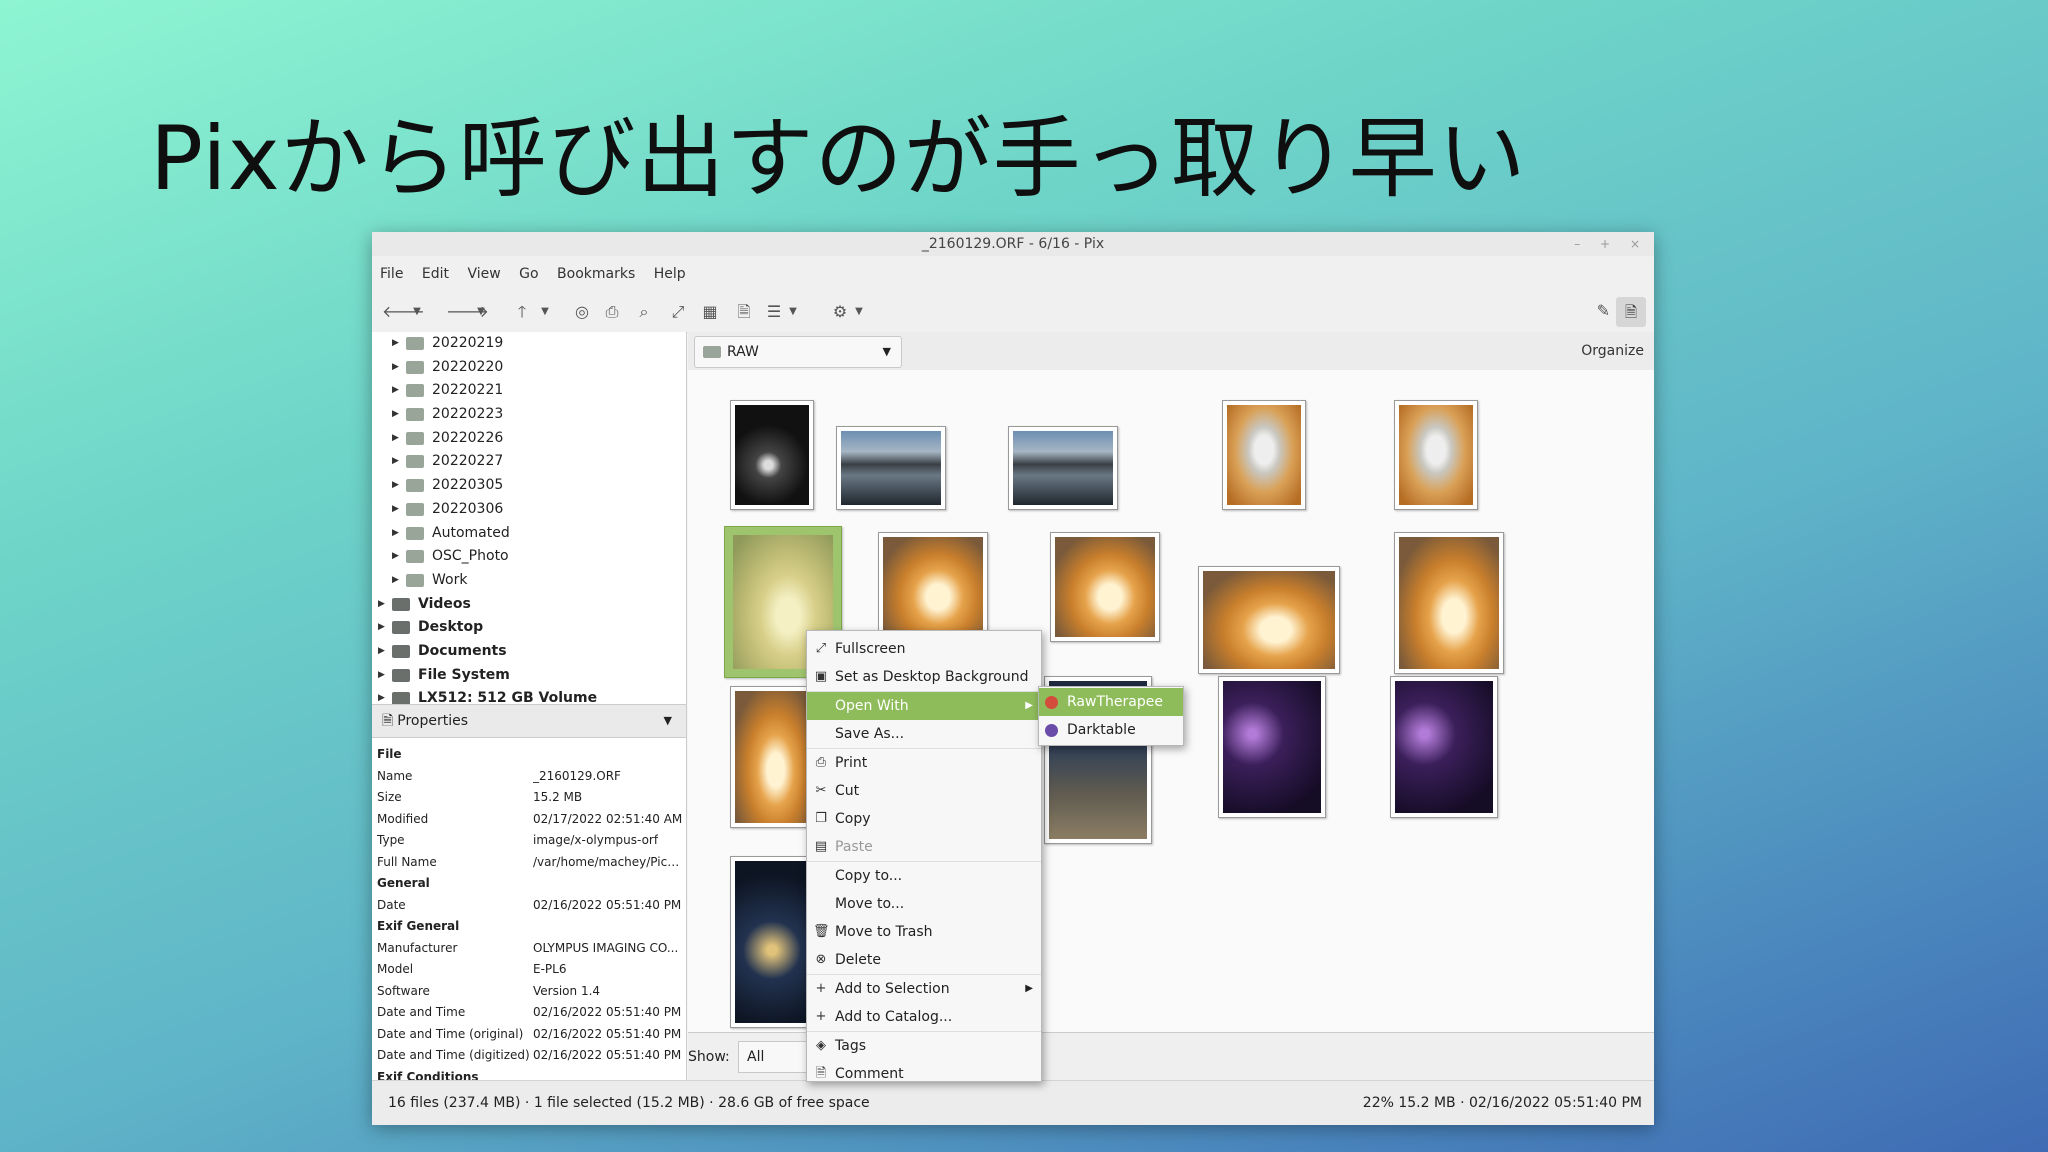 This screenshot has width=2048, height=1152. I want to click on folder-tree-item: ▶ Work, so click(529, 581).